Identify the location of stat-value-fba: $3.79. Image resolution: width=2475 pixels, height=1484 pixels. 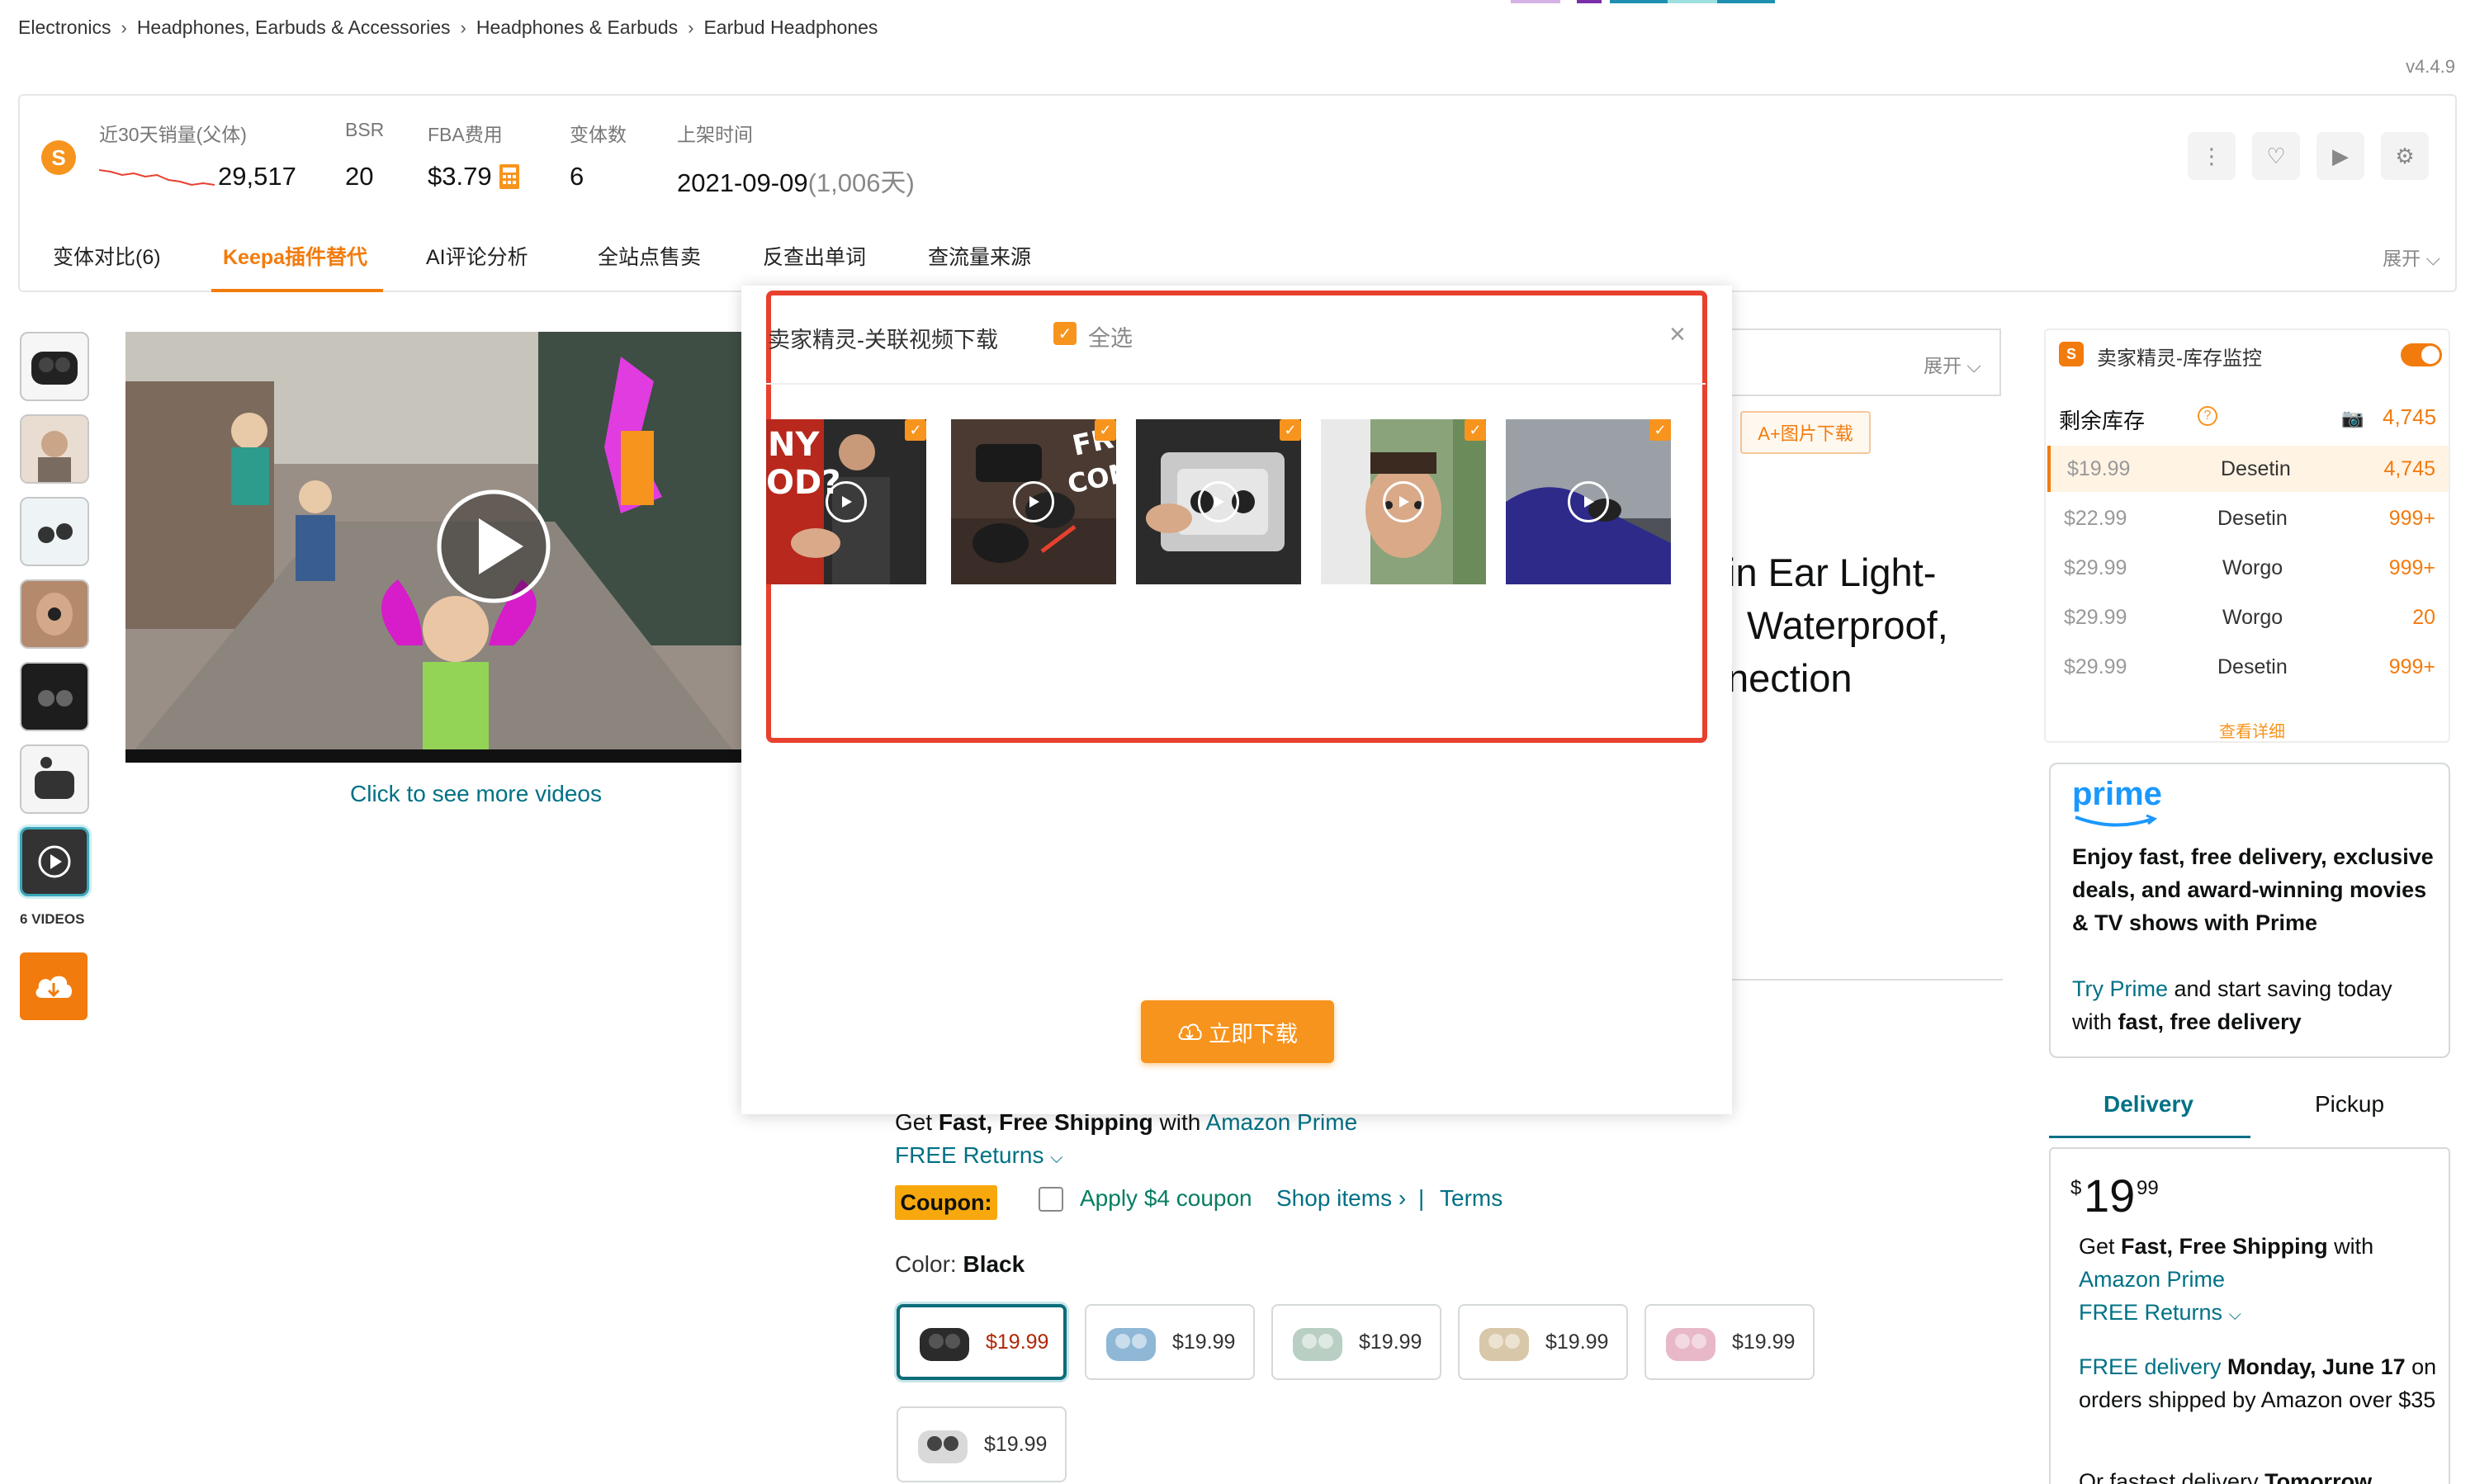
(460, 176).